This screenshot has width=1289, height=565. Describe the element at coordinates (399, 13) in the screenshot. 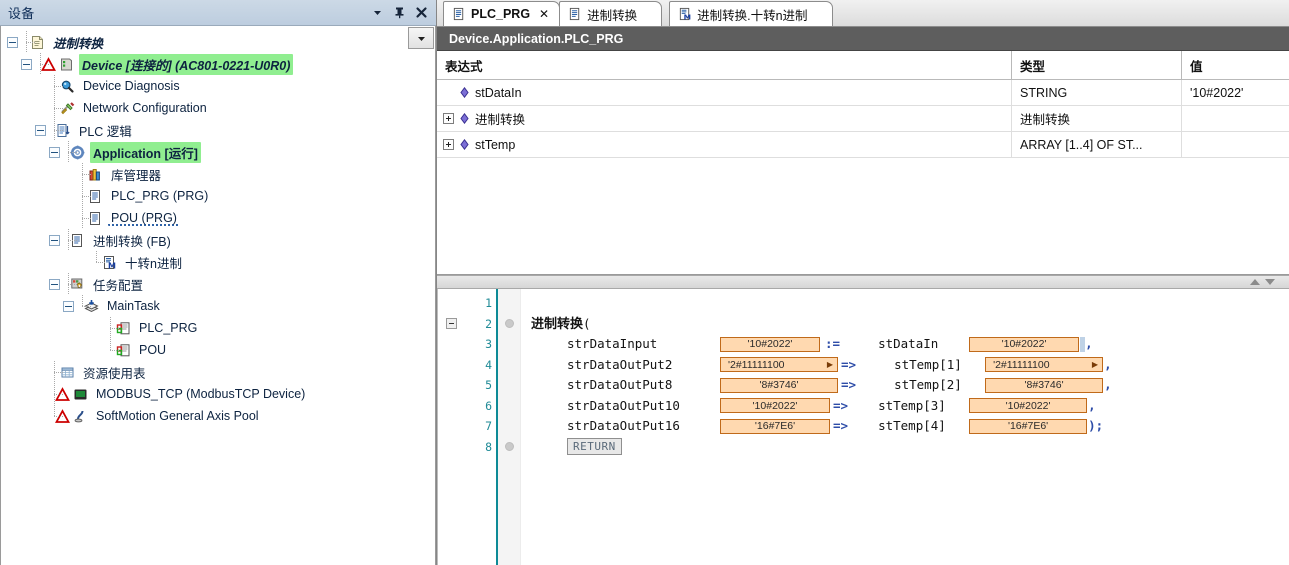

I see `pin-icon` at that location.